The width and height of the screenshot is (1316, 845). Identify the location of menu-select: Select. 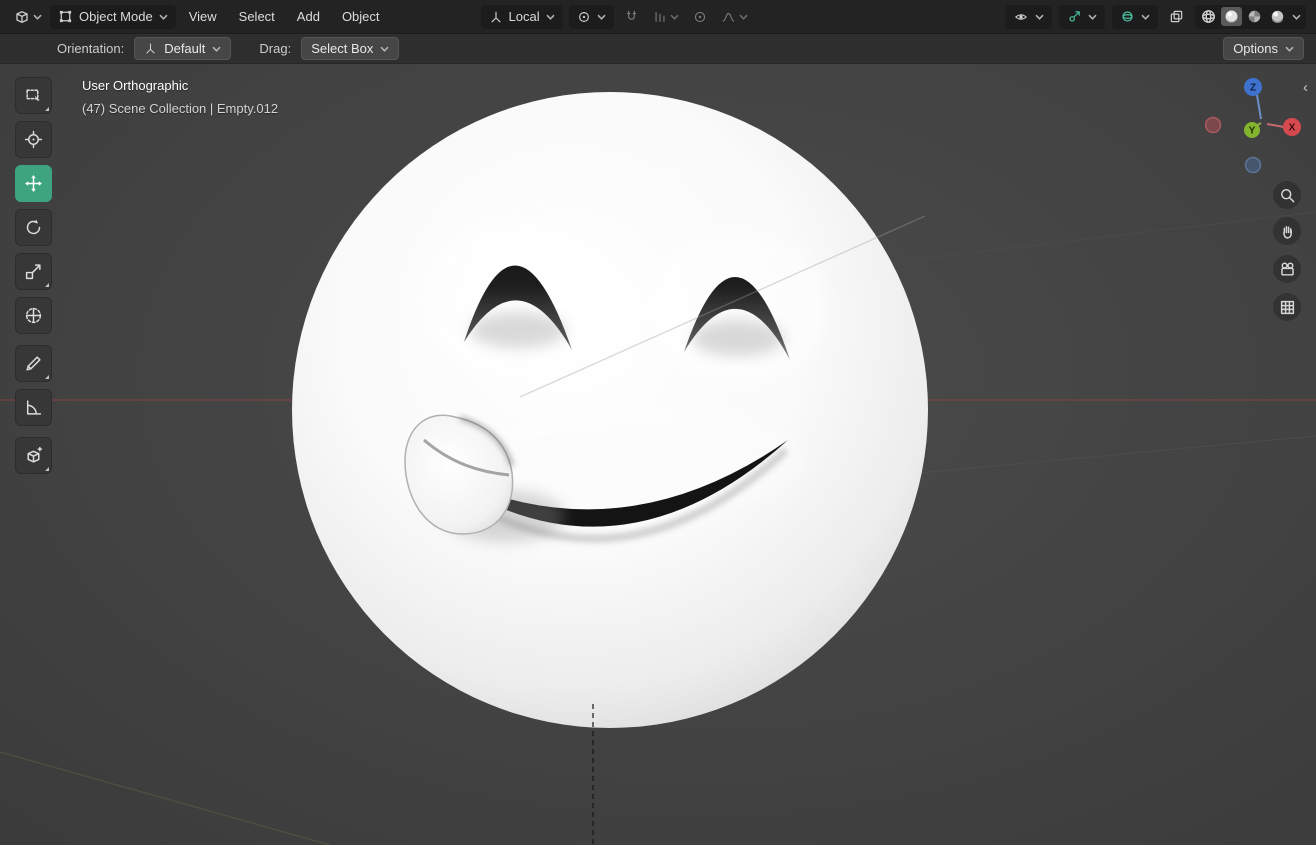
(257, 16).